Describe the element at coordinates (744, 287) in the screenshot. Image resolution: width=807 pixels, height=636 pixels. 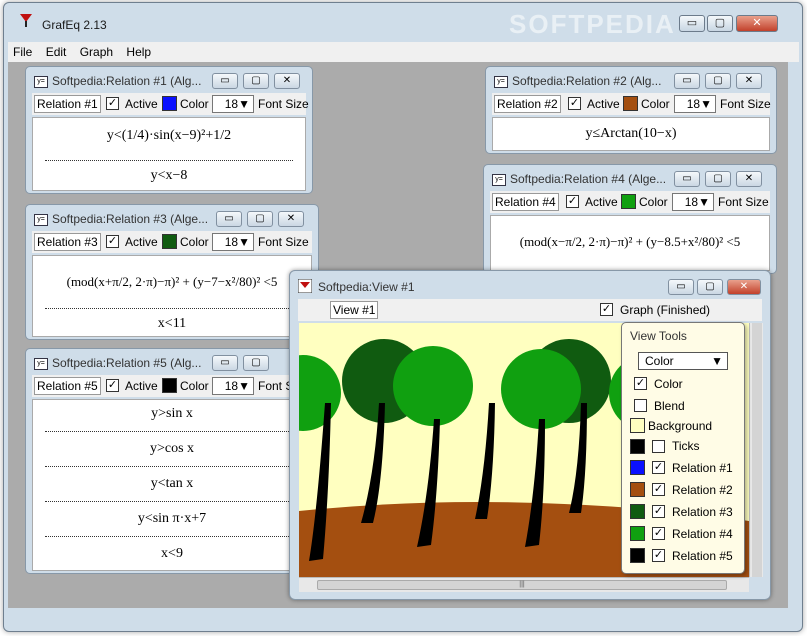
I see `view-close: ✕` at that location.